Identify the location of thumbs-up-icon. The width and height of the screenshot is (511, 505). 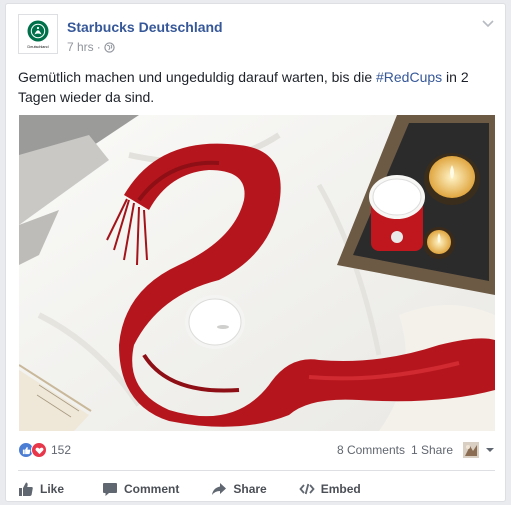
(26, 489).